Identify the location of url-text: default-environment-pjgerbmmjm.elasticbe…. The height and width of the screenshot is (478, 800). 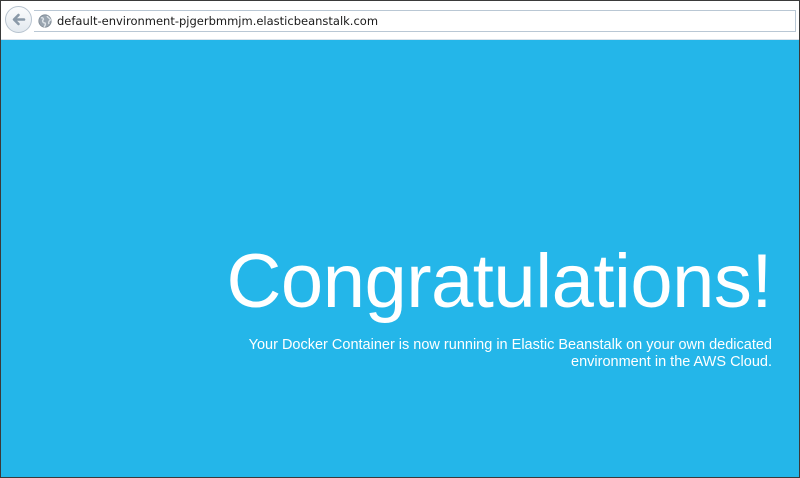
(217, 21).